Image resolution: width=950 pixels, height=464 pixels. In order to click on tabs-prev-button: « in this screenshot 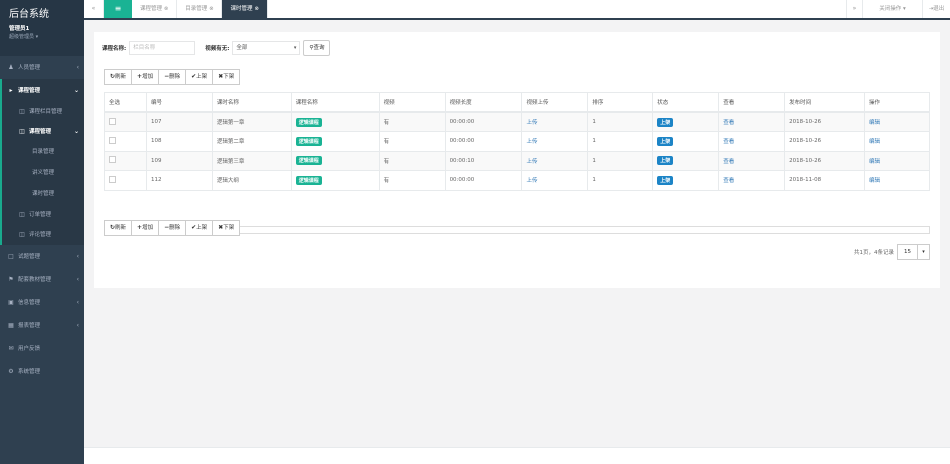, I will do `click(94, 9)`.